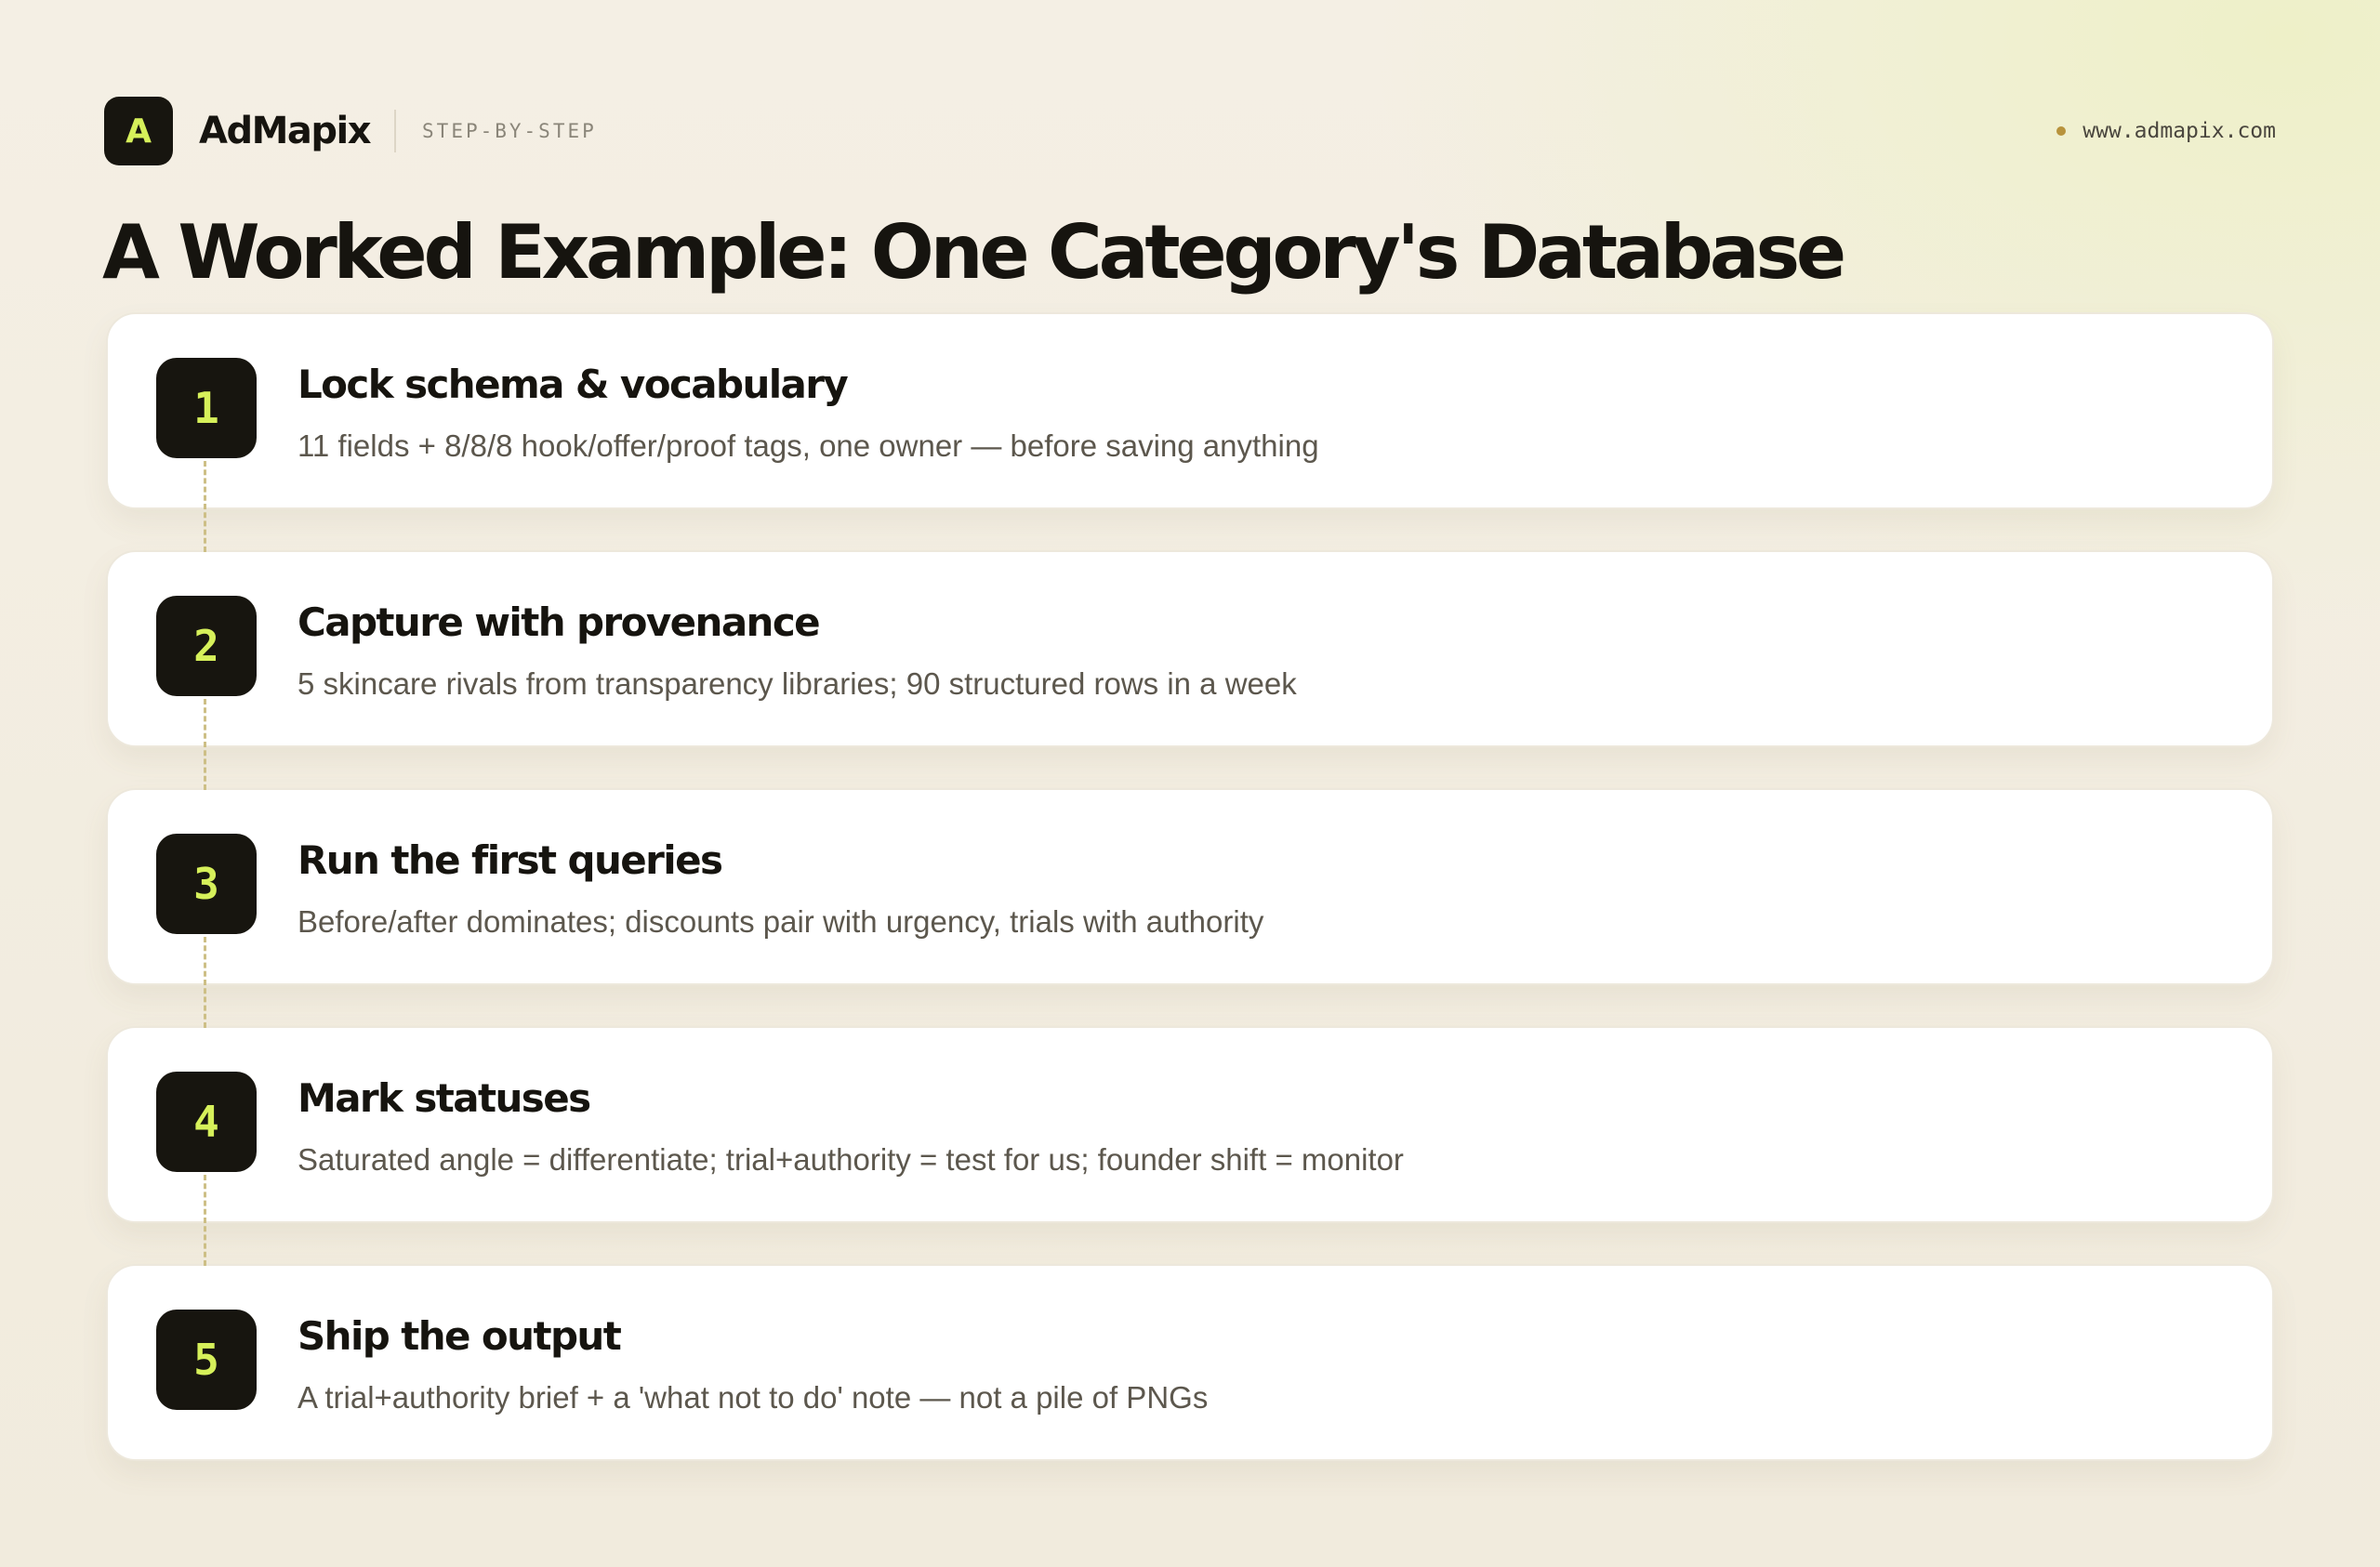 This screenshot has width=2380, height=1567. Describe the element at coordinates (2061, 131) in the screenshot. I see `dot-icon` at that location.